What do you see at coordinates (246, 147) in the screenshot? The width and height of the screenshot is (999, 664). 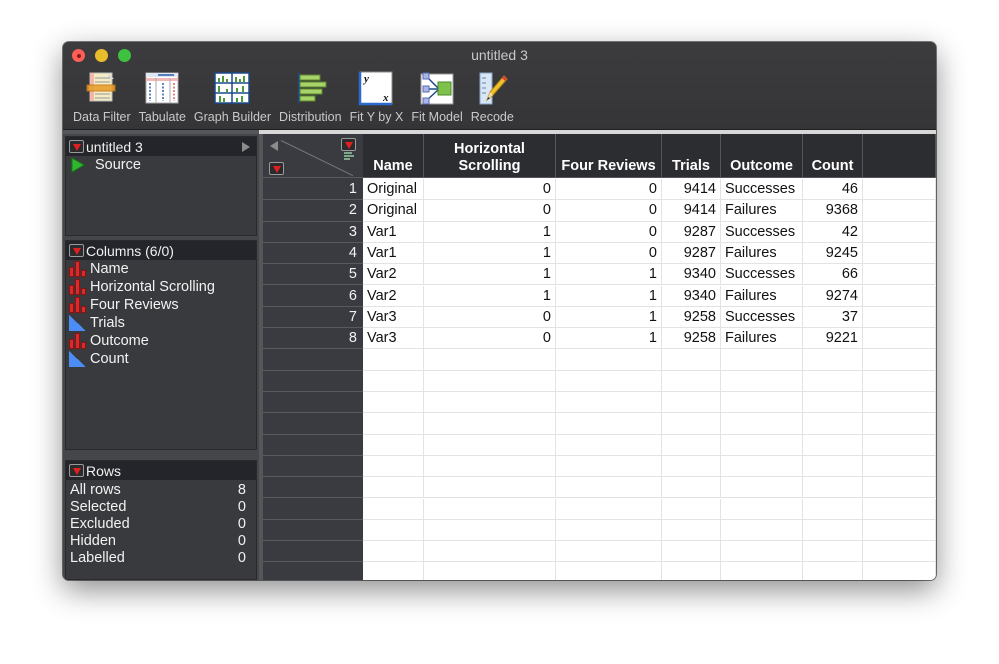 I see `run-script-arrow-icon` at bounding box center [246, 147].